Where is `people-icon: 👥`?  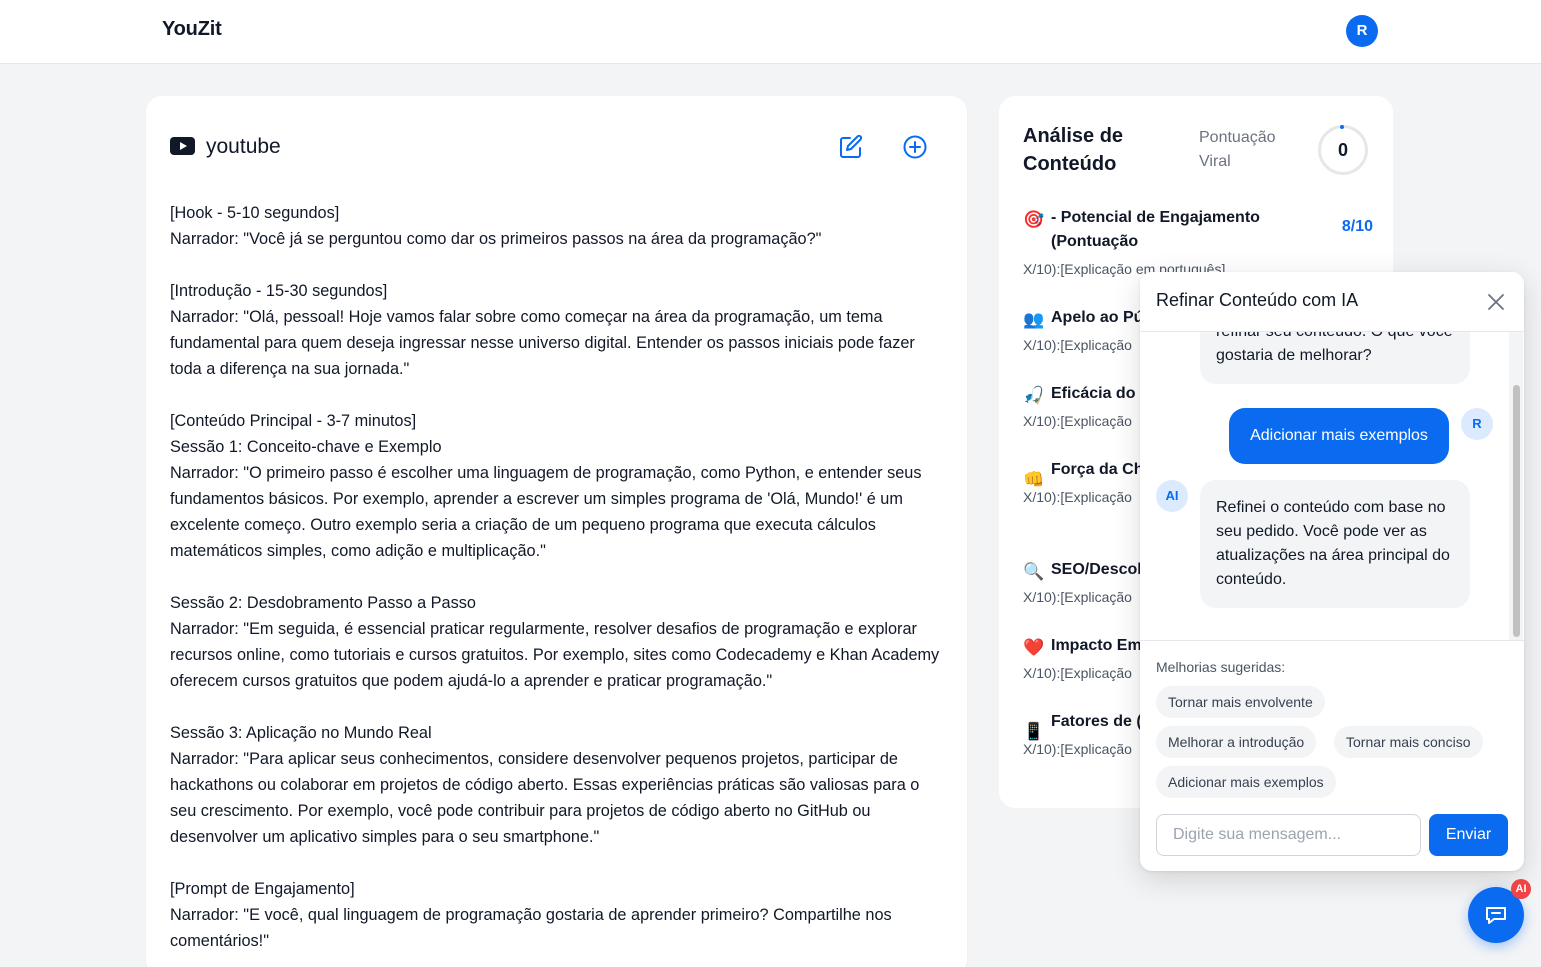 people-icon: 👥 is located at coordinates (1034, 319).